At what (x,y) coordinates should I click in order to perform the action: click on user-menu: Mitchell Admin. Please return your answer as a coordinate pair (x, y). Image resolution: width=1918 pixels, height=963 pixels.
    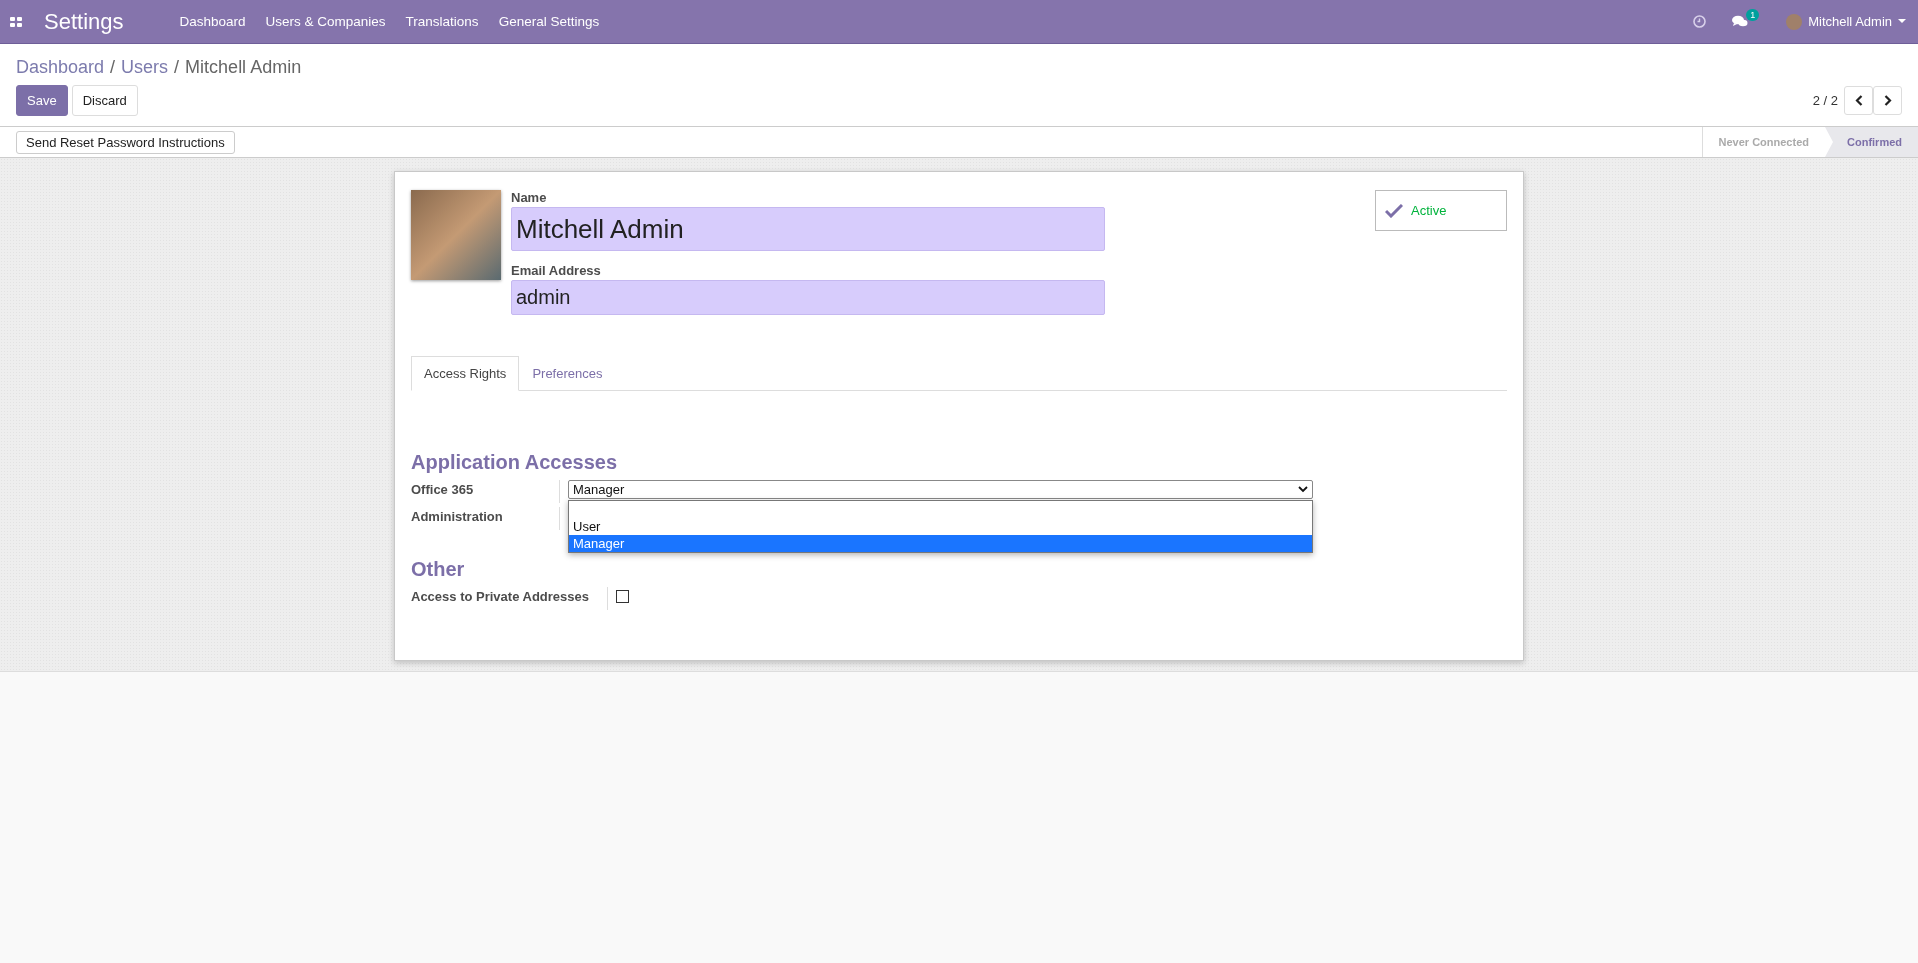
    Looking at the image, I should click on (1846, 21).